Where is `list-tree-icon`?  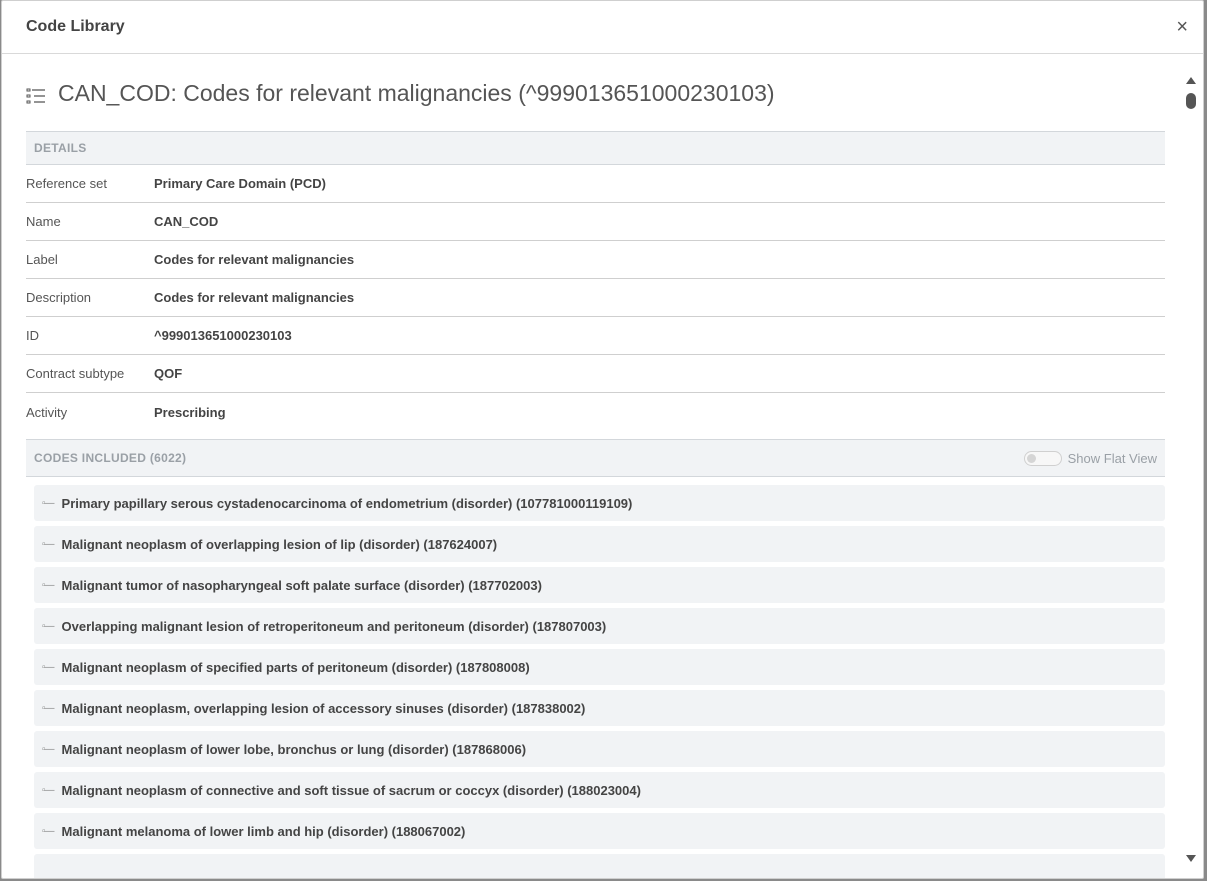 list-tree-icon is located at coordinates (36, 94).